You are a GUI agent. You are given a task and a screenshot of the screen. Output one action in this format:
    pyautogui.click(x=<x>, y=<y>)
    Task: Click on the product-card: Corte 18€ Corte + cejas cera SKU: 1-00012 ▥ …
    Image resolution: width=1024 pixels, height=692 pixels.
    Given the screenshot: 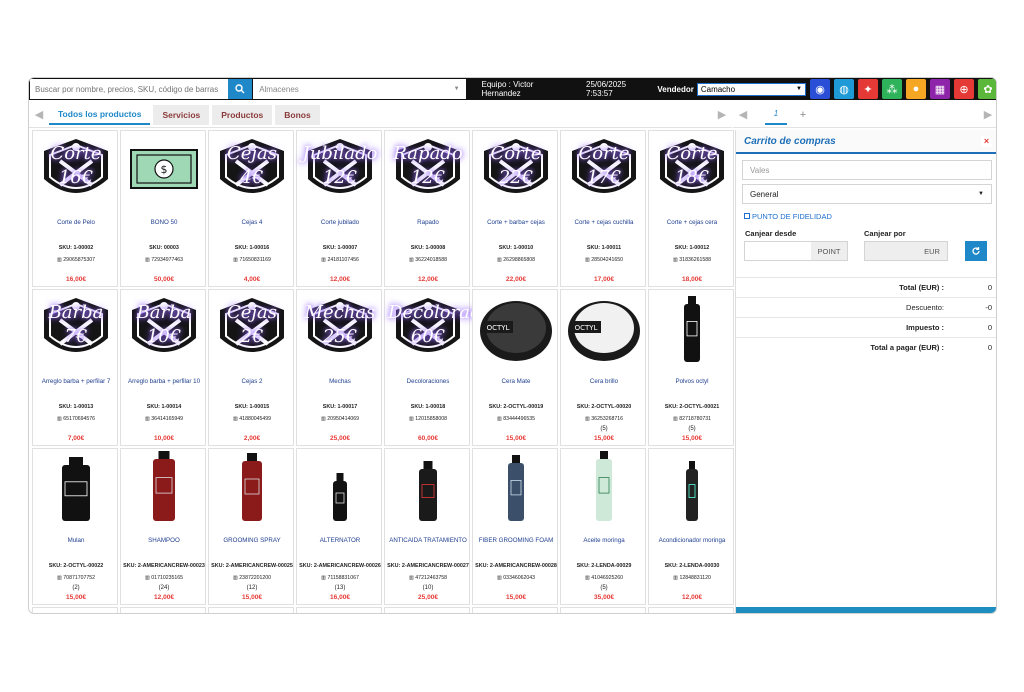 What is the action you would take?
    pyautogui.click(x=691, y=208)
    